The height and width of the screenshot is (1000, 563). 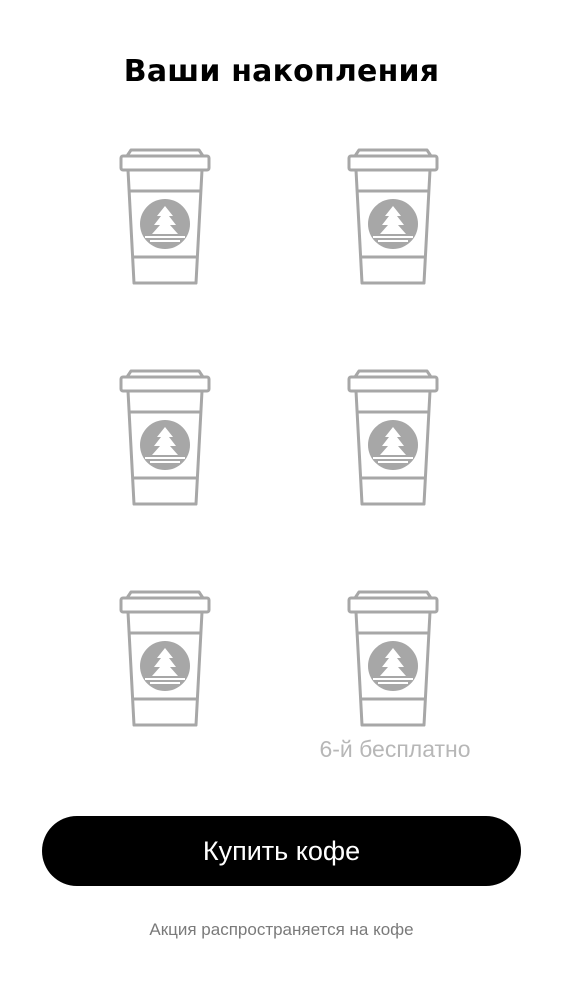 I want to click on free-cup-label-text: 6-й бесплатно, so click(x=395, y=749).